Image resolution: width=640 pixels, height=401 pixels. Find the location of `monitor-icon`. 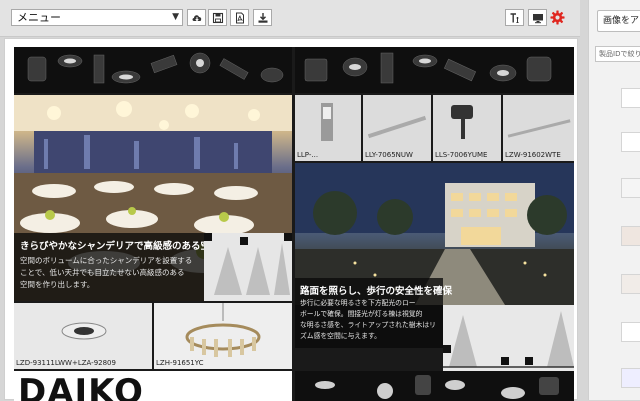

monitor-icon is located at coordinates (537, 18).